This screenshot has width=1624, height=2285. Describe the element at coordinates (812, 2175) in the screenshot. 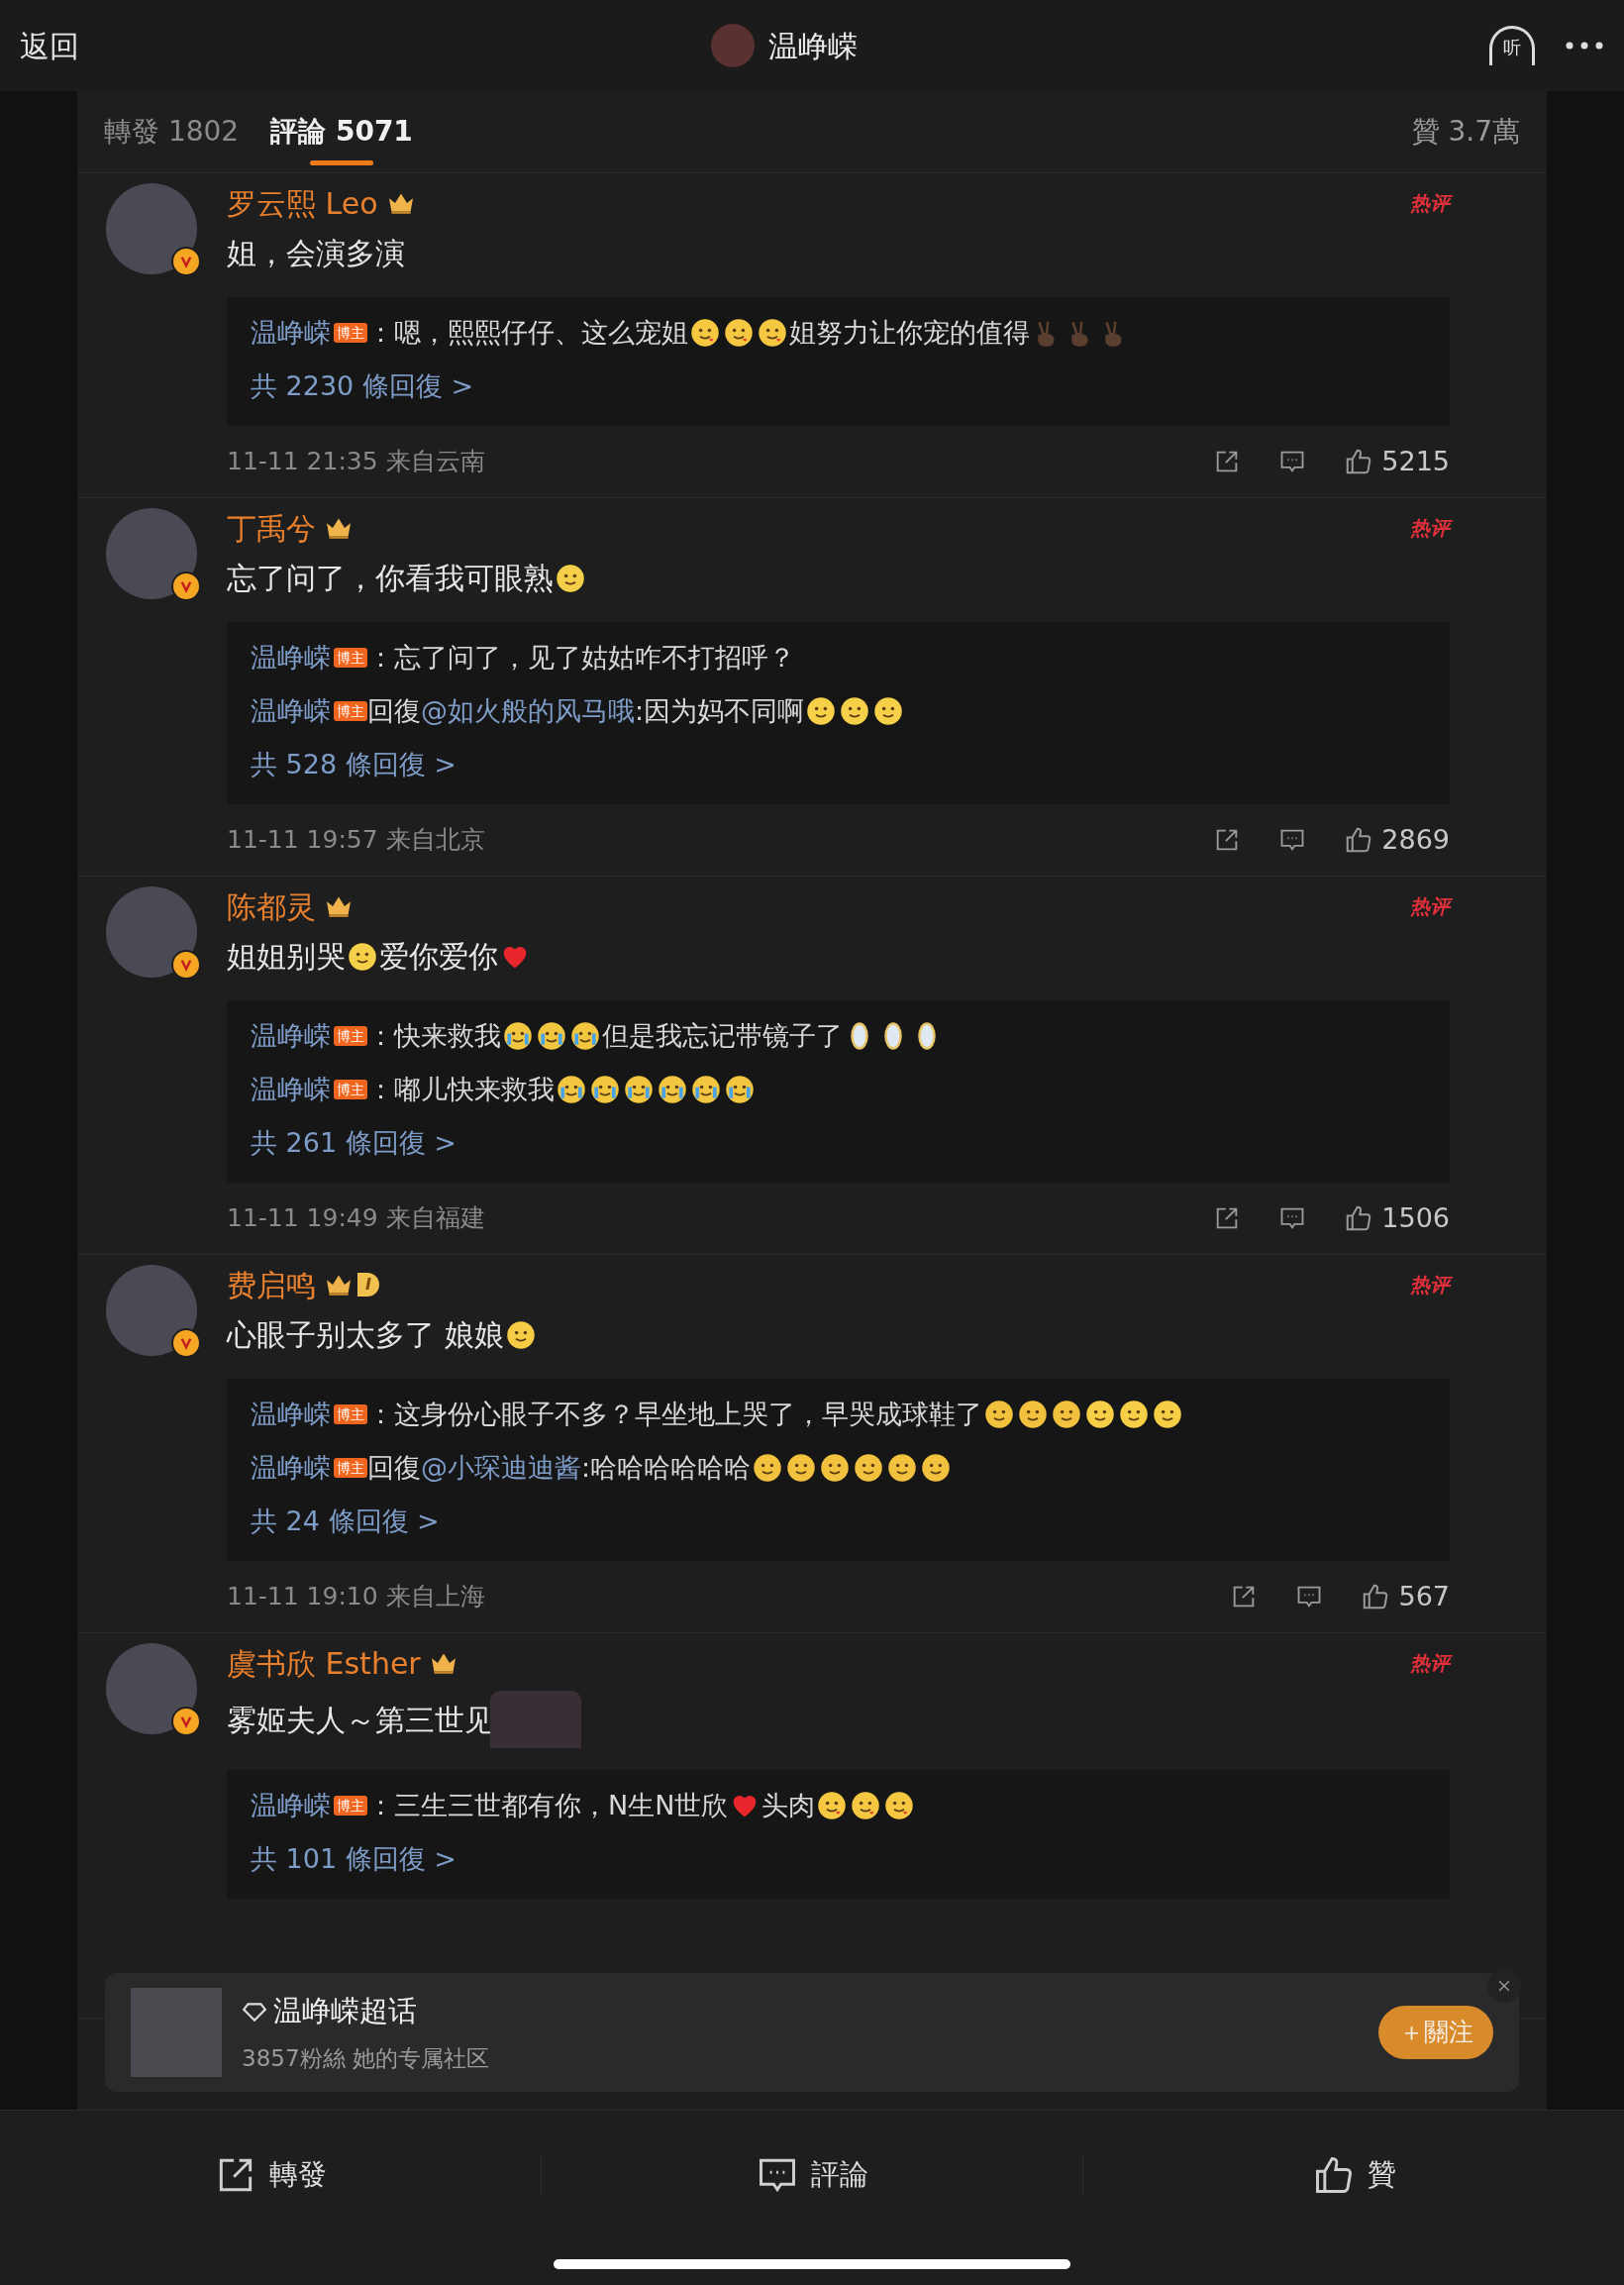

I see `action-button: 評論` at that location.